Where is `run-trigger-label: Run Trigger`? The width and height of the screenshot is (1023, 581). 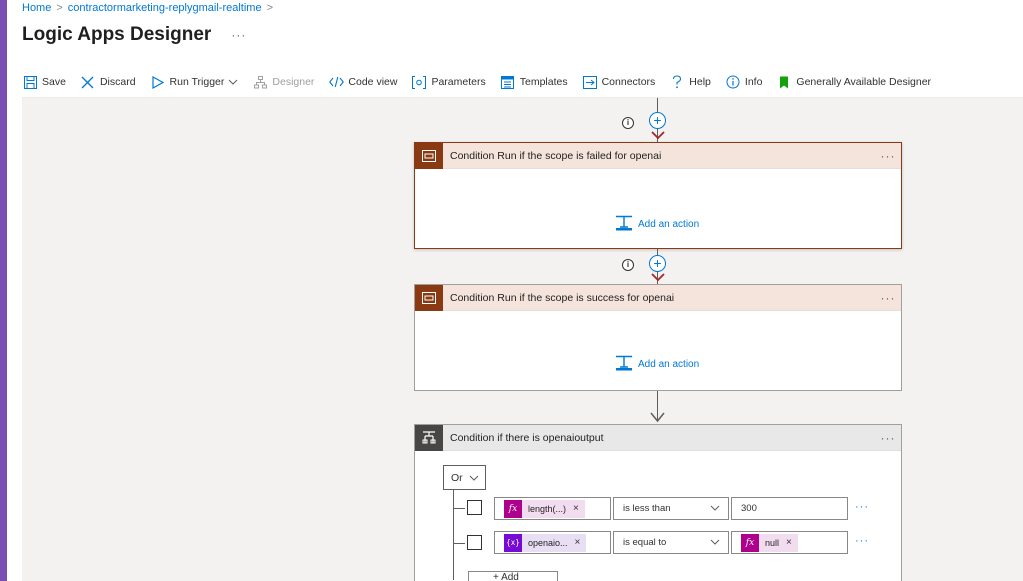 run-trigger-label: Run Trigger is located at coordinates (197, 82).